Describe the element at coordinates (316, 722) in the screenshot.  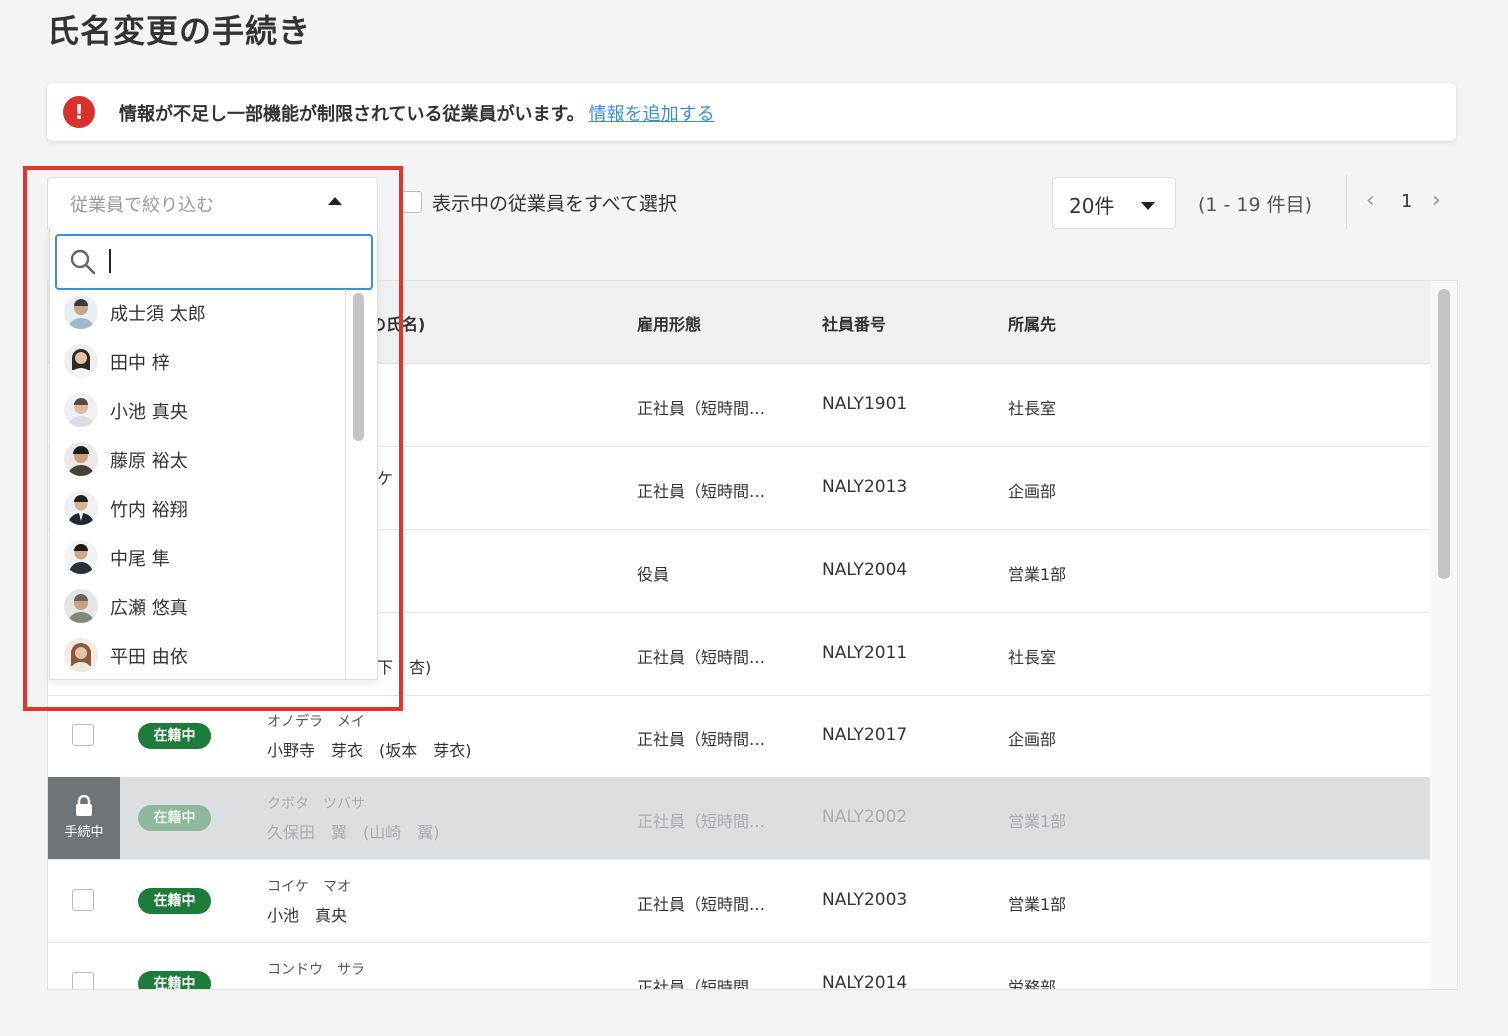
I see `employee-kana: オノデラ メイ` at that location.